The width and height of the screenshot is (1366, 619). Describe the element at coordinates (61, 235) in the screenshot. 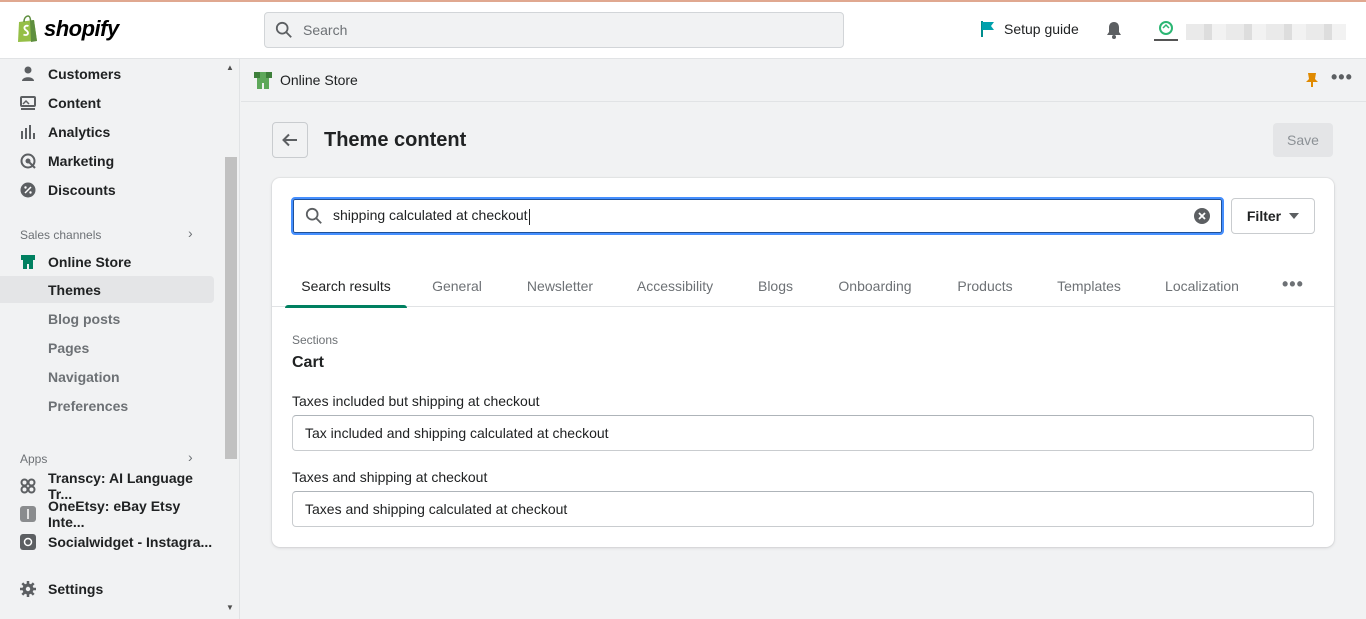

I see `sales-channels-label: Sales channels` at that location.